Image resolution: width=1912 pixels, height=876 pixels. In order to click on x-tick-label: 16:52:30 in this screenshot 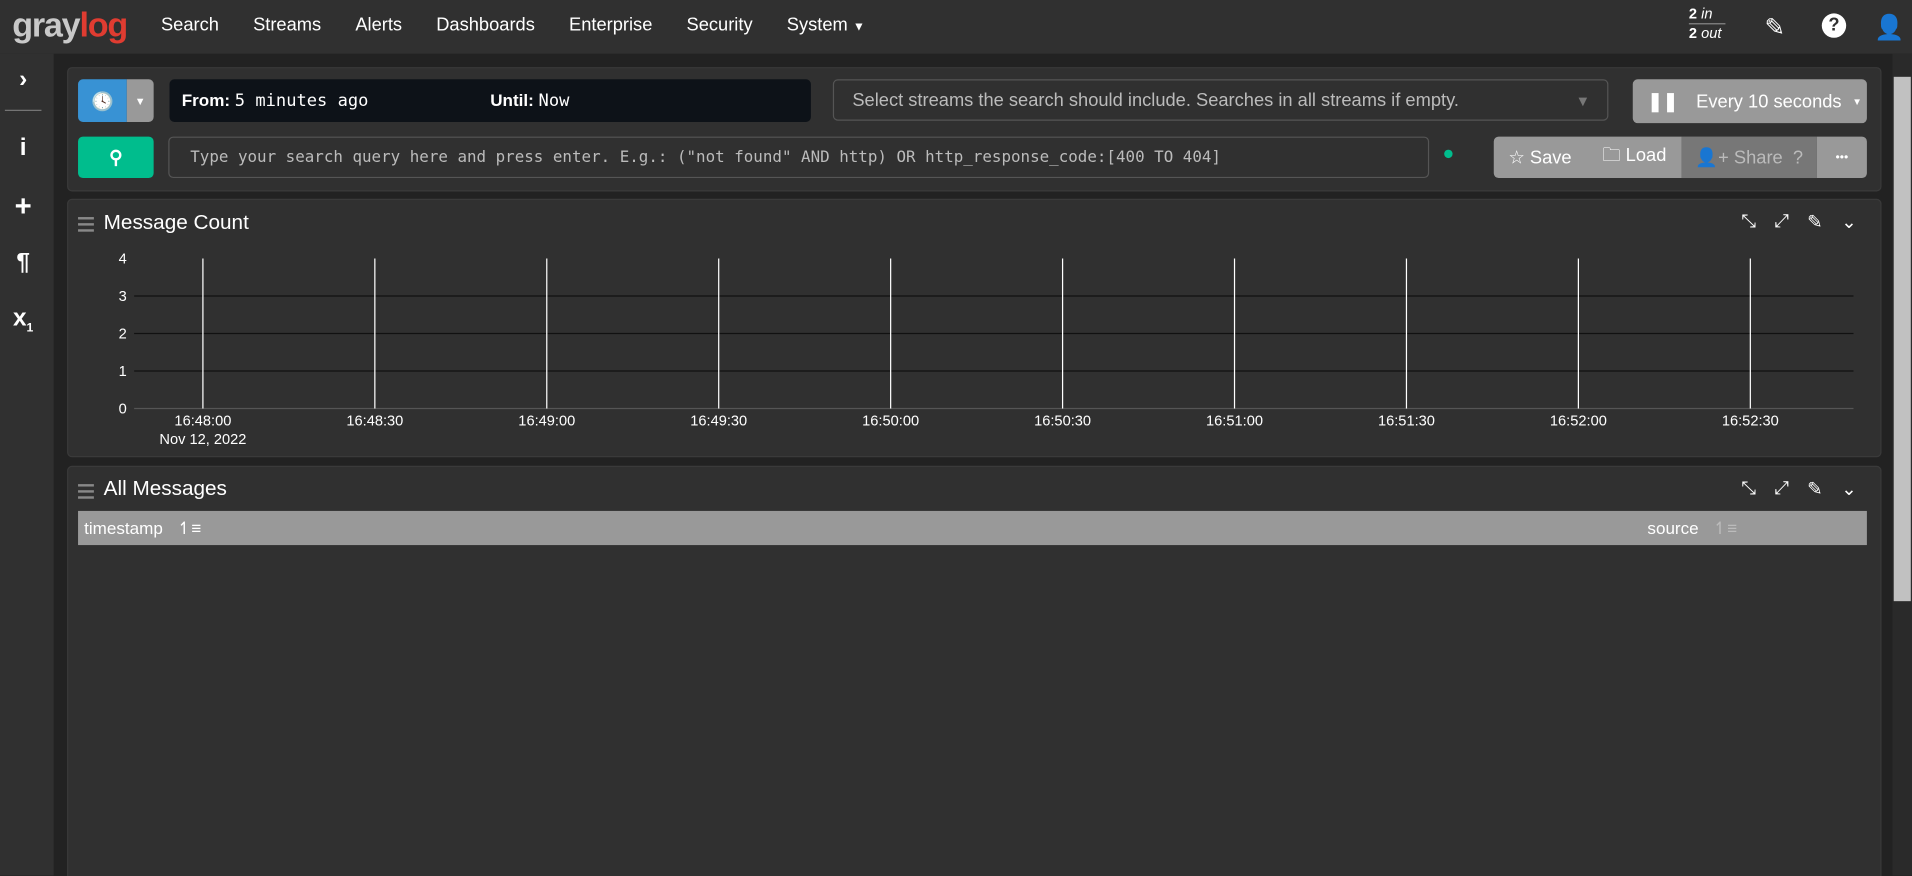, I will do `click(1750, 422)`.